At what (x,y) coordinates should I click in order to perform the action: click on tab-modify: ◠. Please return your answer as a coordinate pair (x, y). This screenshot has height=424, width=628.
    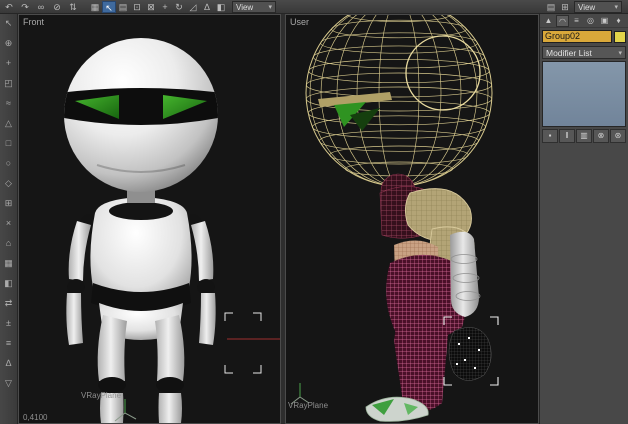
    Looking at the image, I should click on (562, 20).